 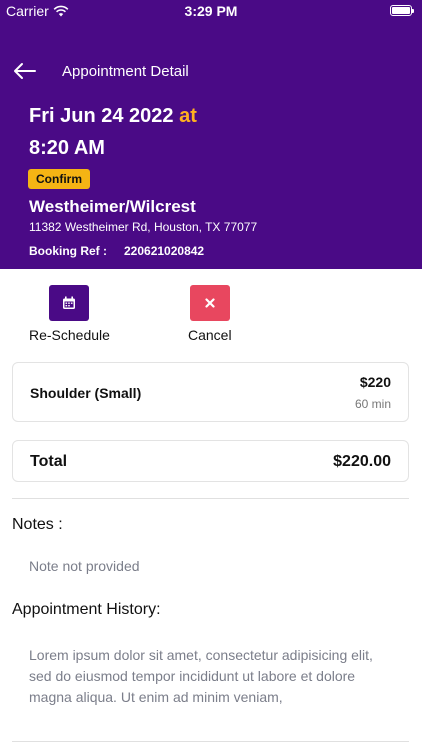 I want to click on status-bar: Carrier 3:29 PM, so click(x=211, y=11).